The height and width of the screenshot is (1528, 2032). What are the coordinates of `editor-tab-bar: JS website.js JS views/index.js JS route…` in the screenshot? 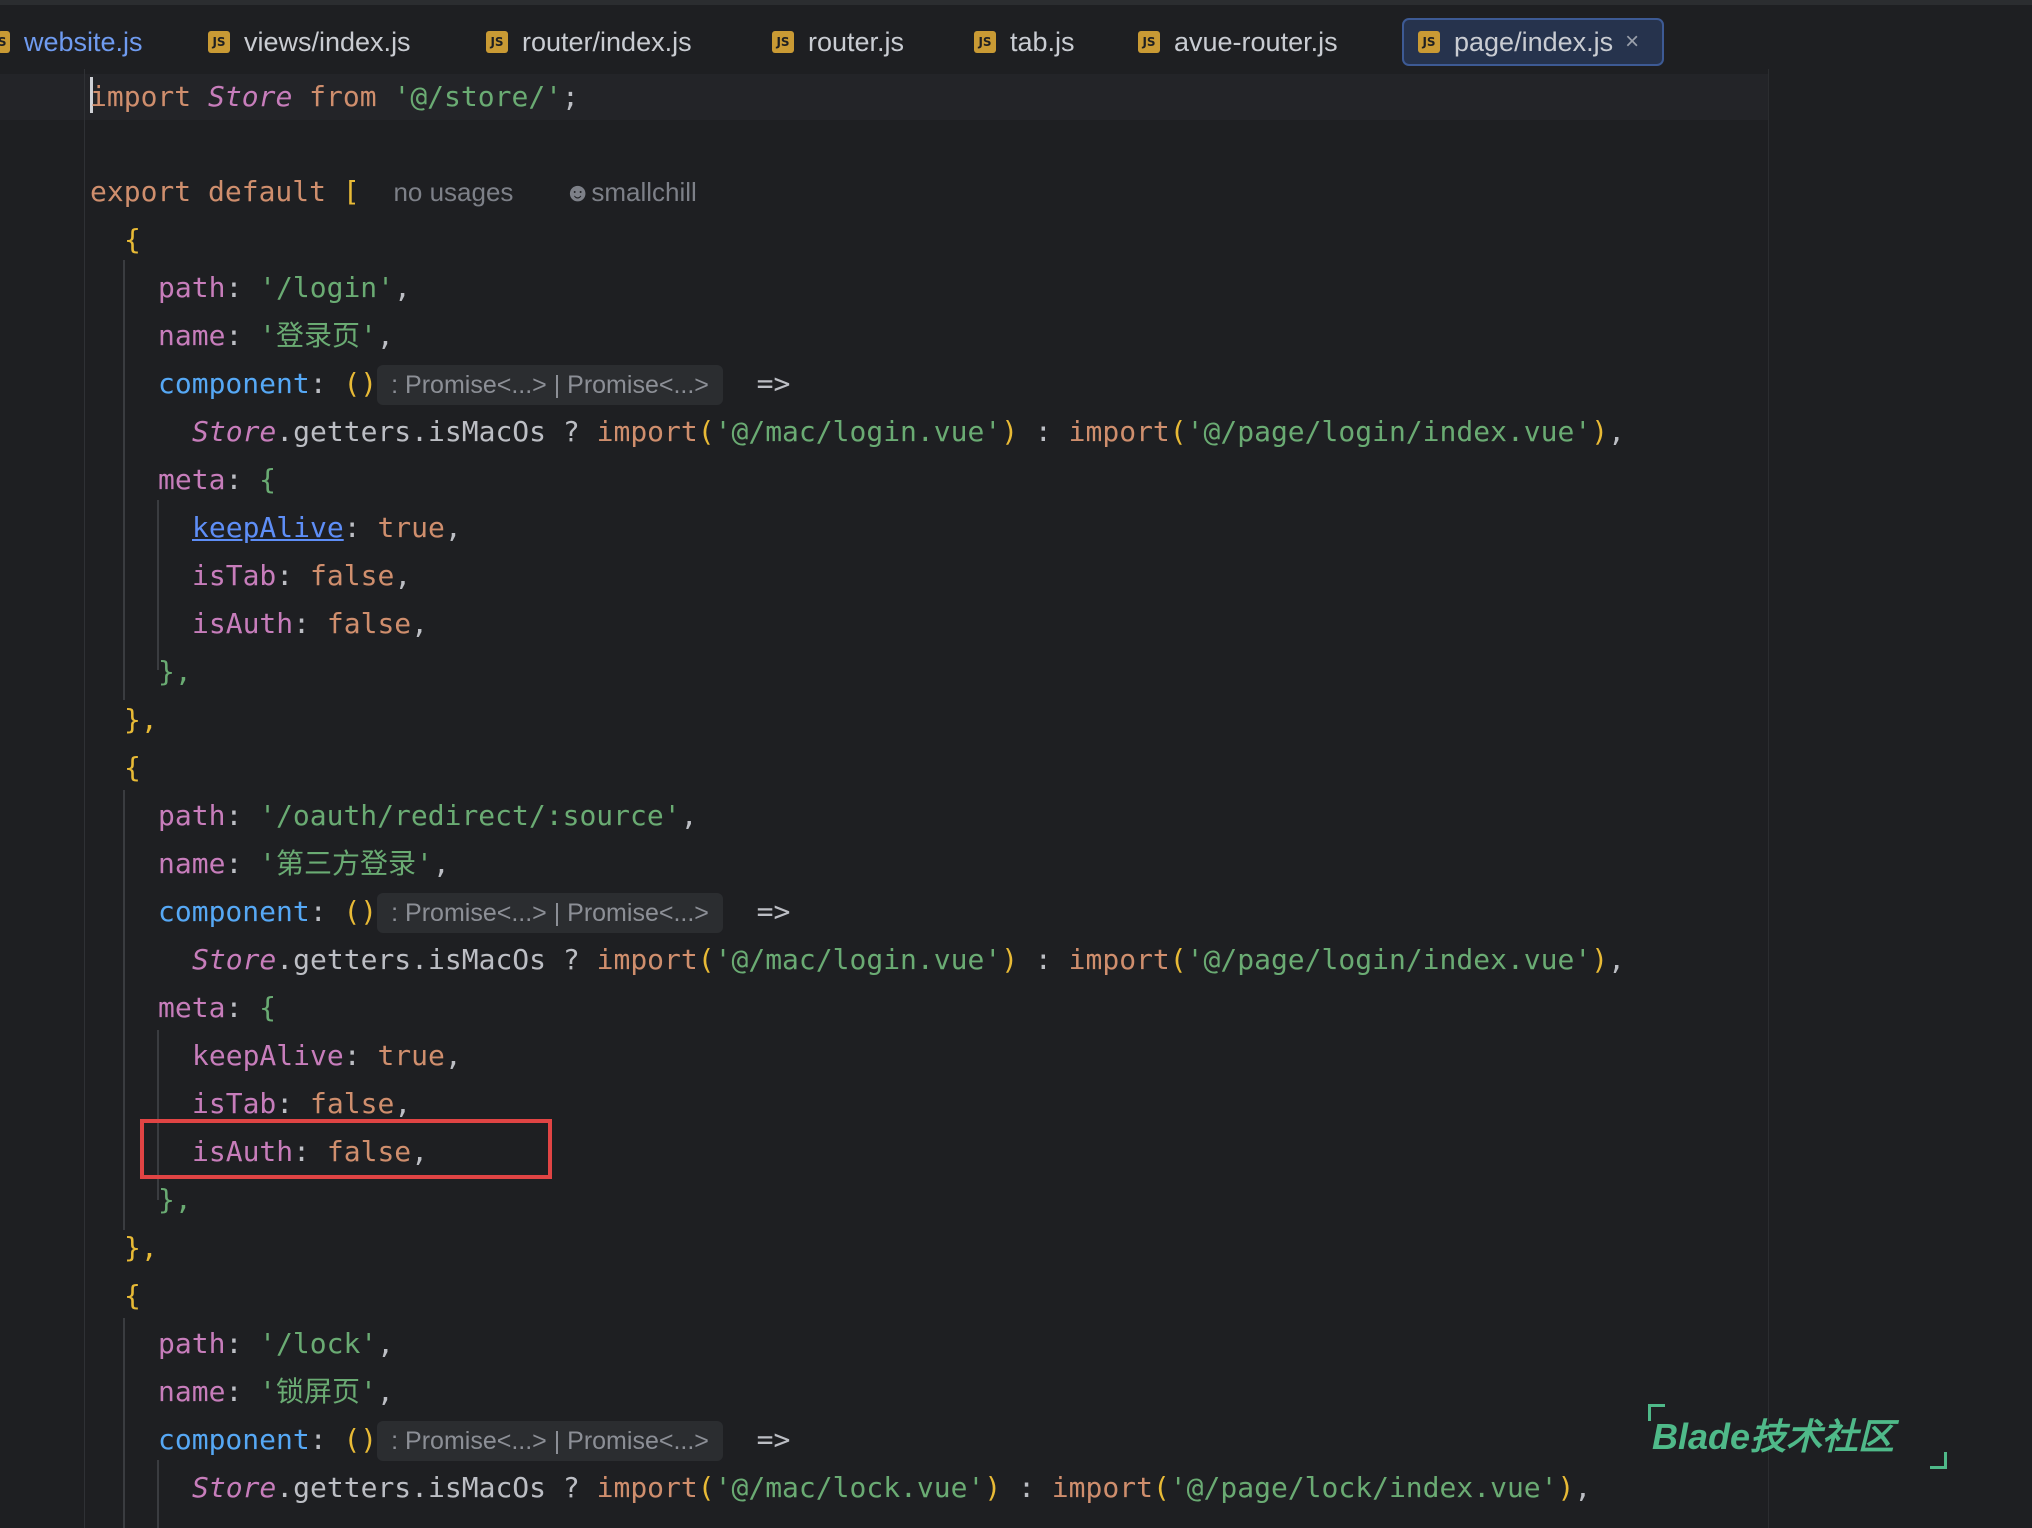 It's located at (1016, 37).